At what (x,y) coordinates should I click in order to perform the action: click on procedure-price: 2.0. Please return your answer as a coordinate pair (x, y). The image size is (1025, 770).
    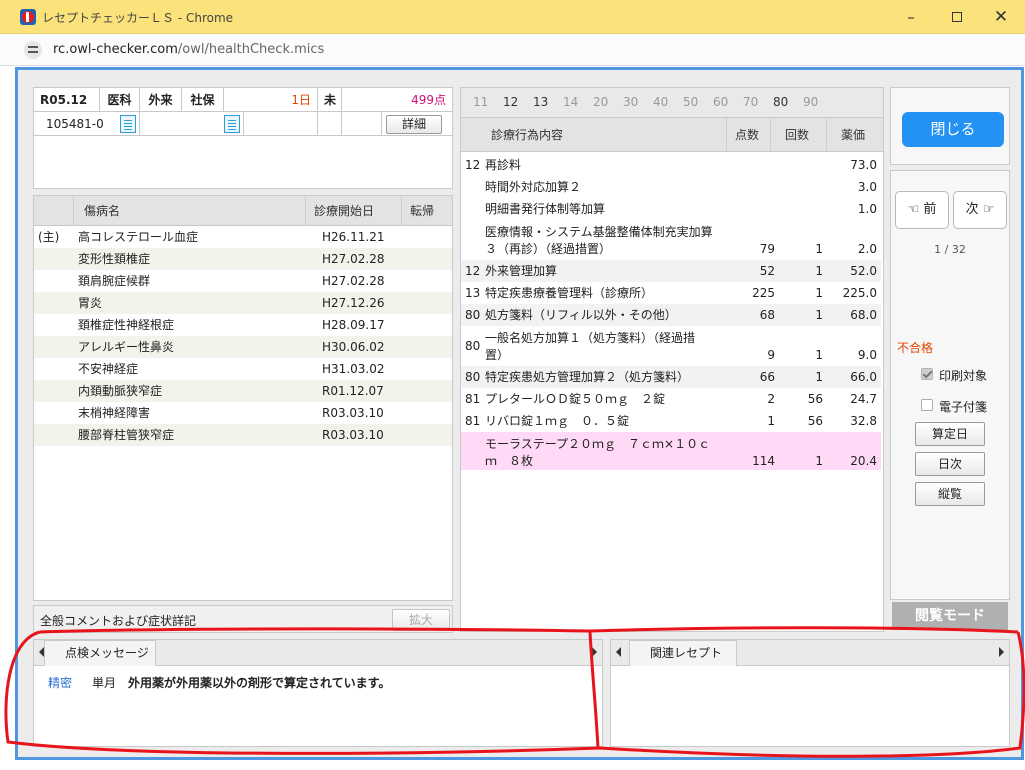
    Looking at the image, I should click on (867, 249).